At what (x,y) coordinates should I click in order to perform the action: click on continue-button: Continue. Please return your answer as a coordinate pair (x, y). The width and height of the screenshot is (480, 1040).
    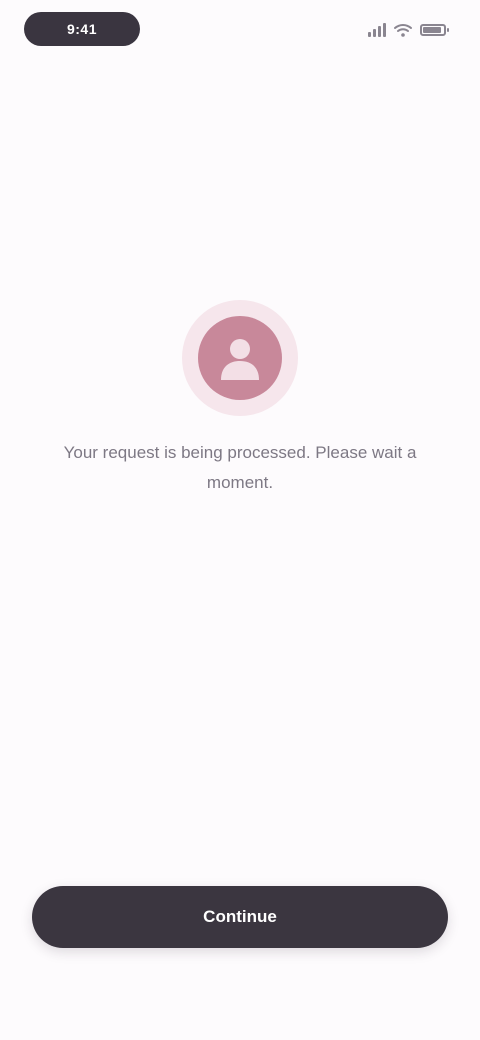
    Looking at the image, I should click on (240, 917).